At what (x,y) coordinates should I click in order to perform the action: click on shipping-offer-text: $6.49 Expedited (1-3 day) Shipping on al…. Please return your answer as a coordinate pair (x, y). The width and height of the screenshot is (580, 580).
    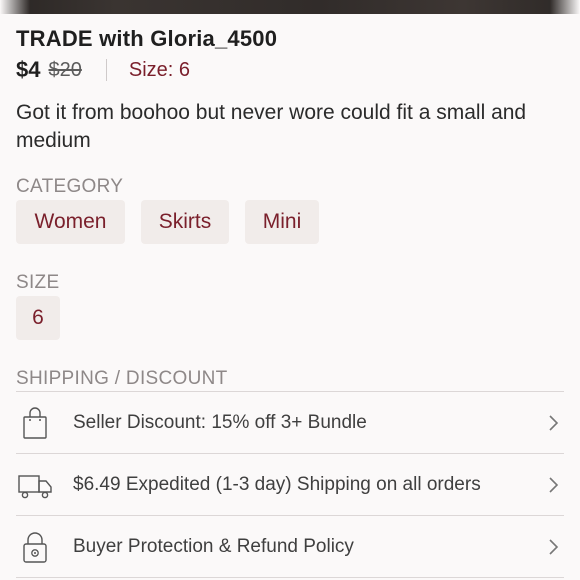
    Looking at the image, I should click on (277, 484).